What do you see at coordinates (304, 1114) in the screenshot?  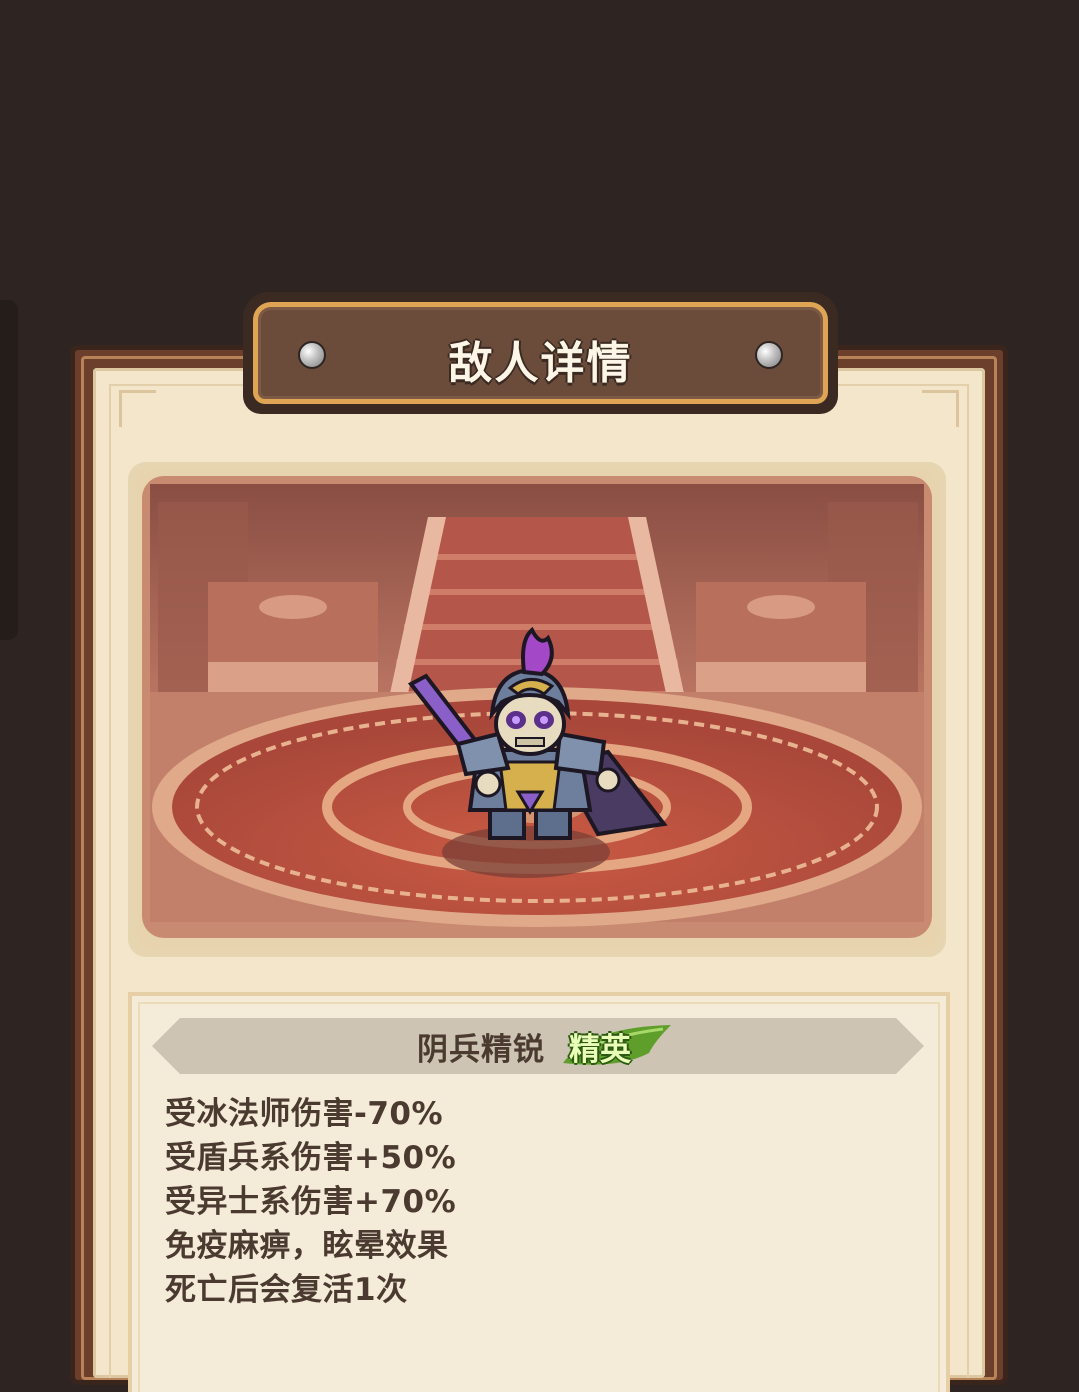 I see `trait-item: 受冰法师伤害-70%` at bounding box center [304, 1114].